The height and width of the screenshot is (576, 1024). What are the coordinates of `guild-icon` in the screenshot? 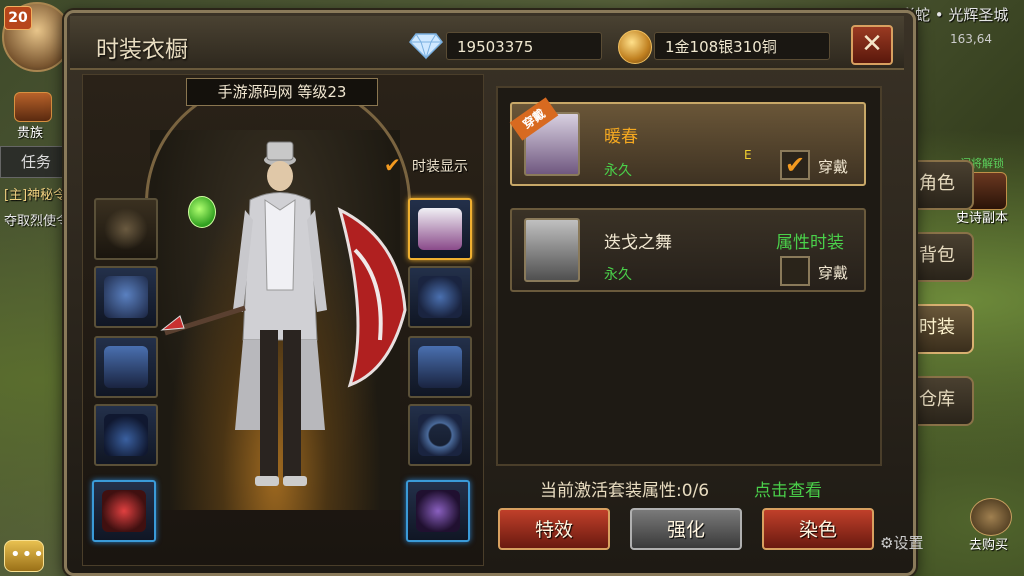 It's located at (33, 107).